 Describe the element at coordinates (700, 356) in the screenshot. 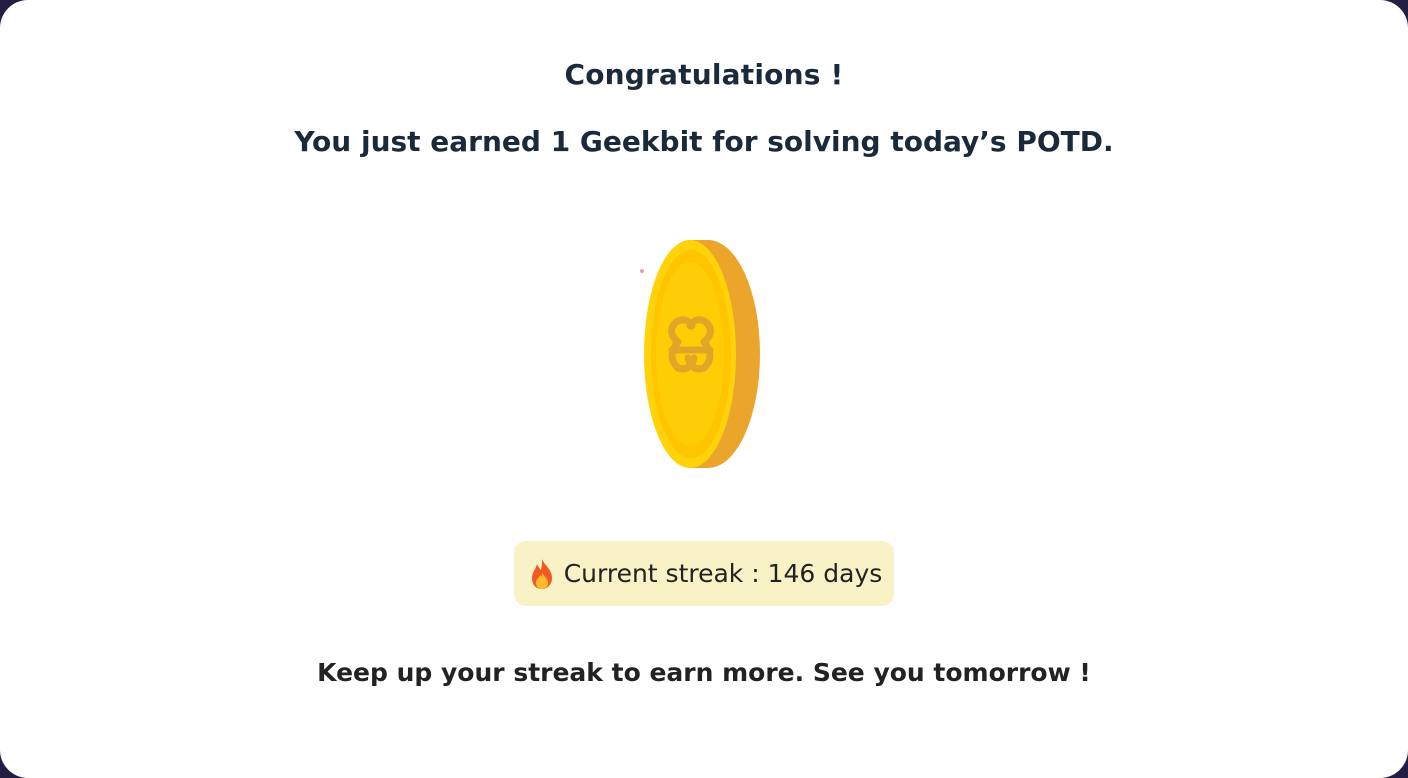

I see `geekbit-coin-icon` at that location.